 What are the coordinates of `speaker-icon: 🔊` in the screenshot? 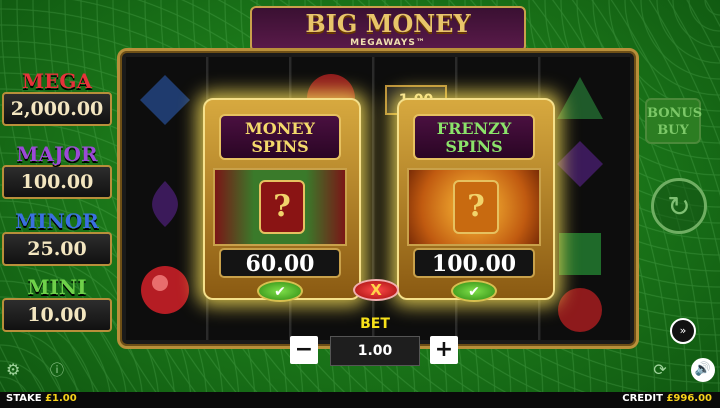 It's located at (703, 369).